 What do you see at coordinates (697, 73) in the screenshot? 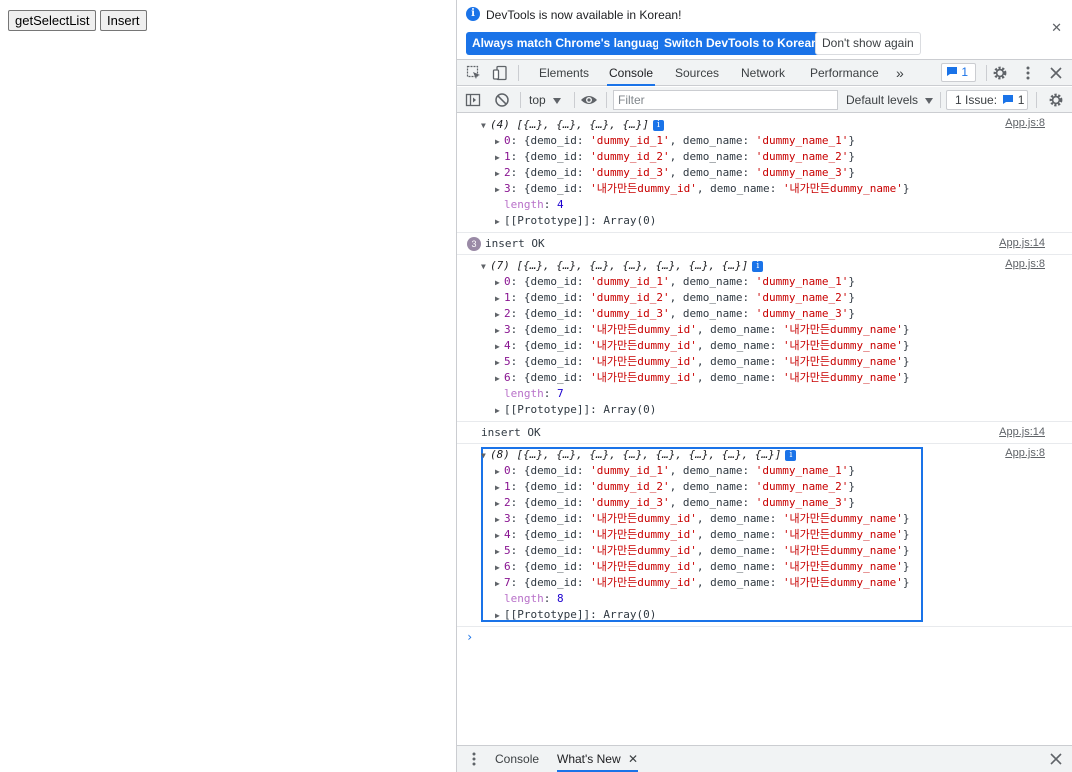
I see `tab-sources: Sources` at bounding box center [697, 73].